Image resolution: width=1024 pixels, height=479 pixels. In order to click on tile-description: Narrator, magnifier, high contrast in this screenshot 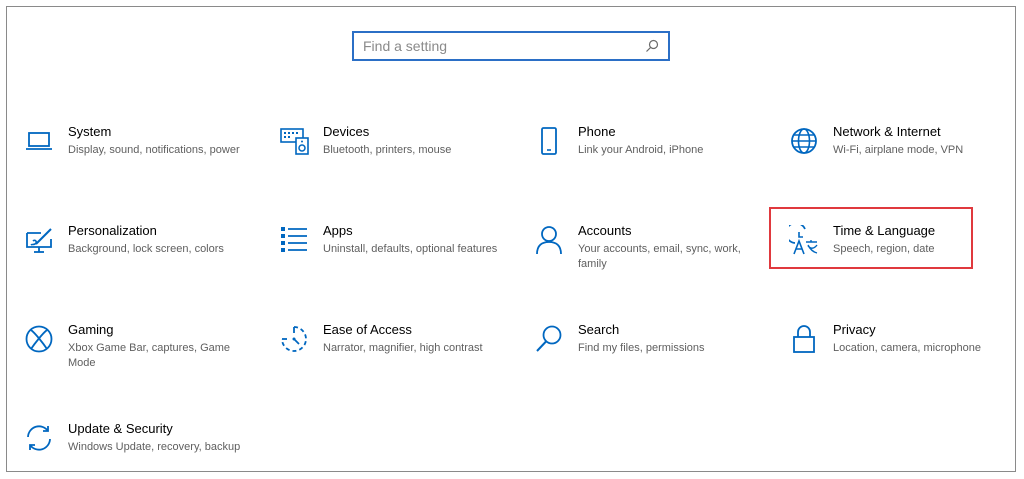, I will do `click(403, 348)`.